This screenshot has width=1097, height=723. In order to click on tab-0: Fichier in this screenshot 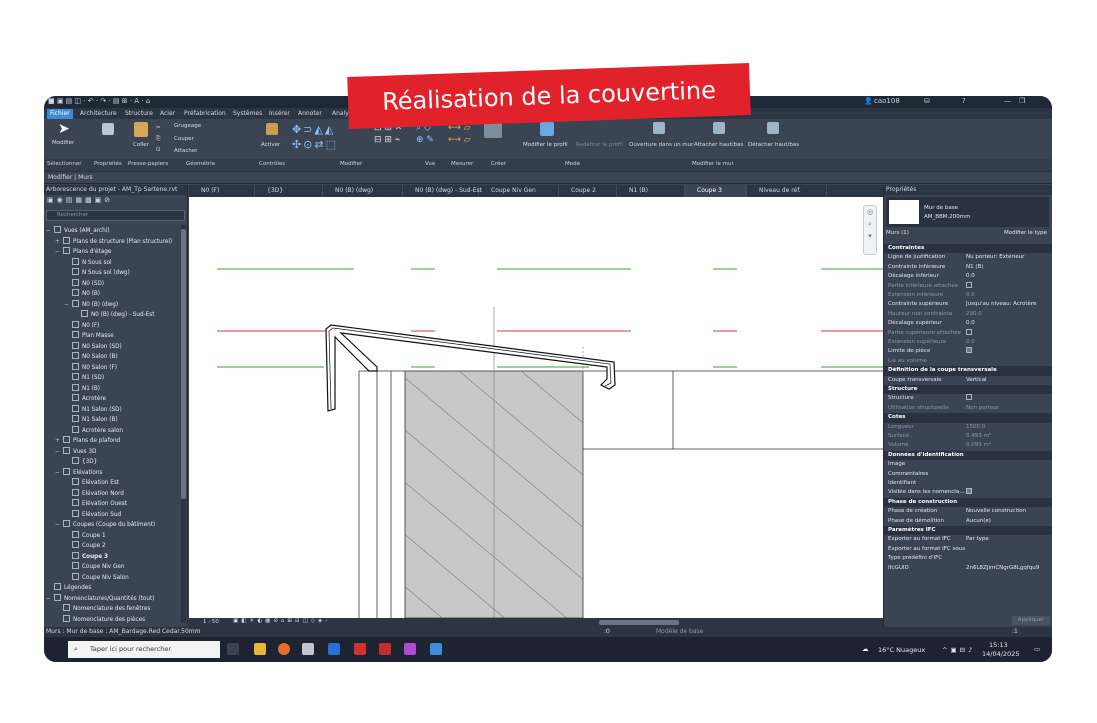, I will do `click(60, 114)`.